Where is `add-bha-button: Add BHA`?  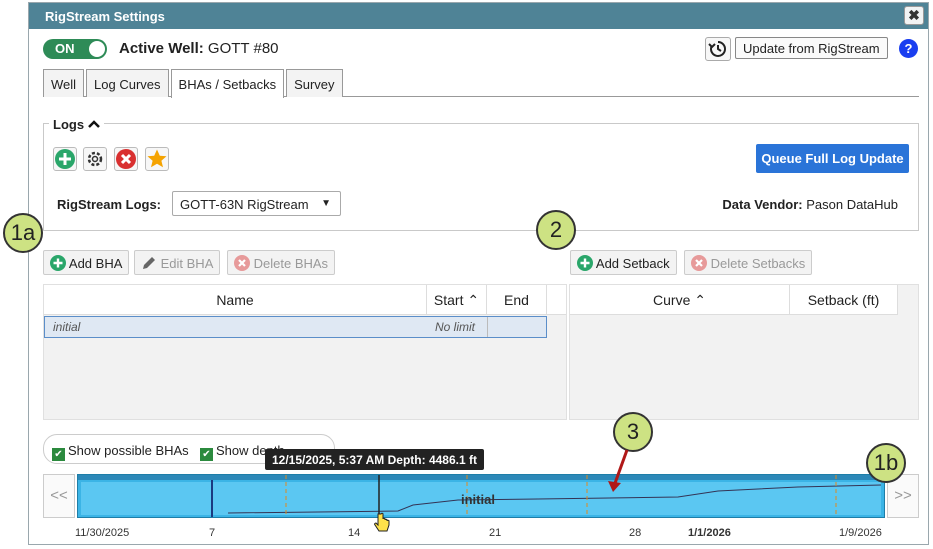
add-bha-button: Add BHA is located at coordinates (86, 262).